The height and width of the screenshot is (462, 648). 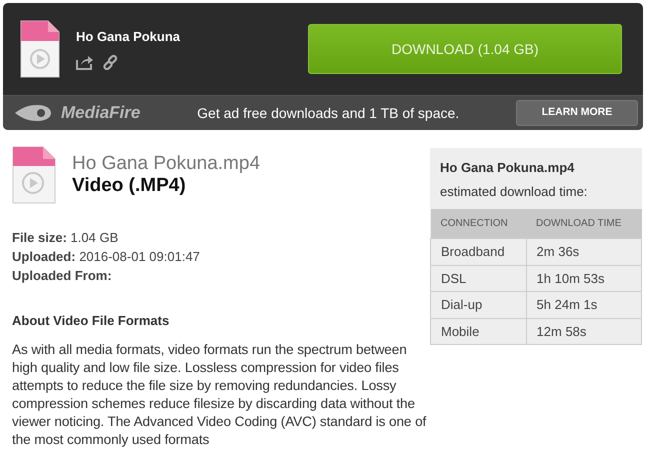 I want to click on file-type: Video (.MP4), so click(x=129, y=186).